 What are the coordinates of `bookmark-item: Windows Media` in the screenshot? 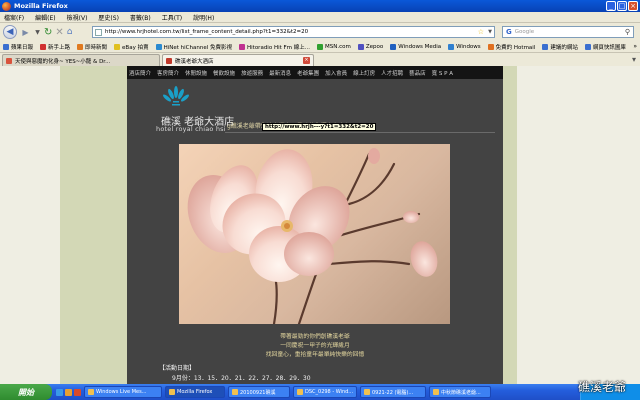 It's located at (416, 46).